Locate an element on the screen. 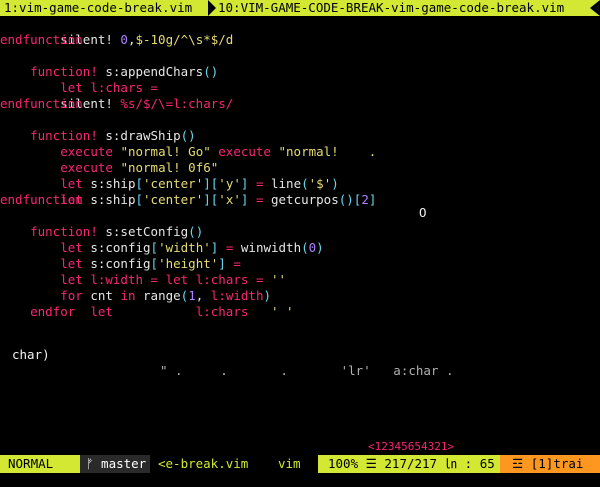  branch-name: master is located at coordinates (124, 463).